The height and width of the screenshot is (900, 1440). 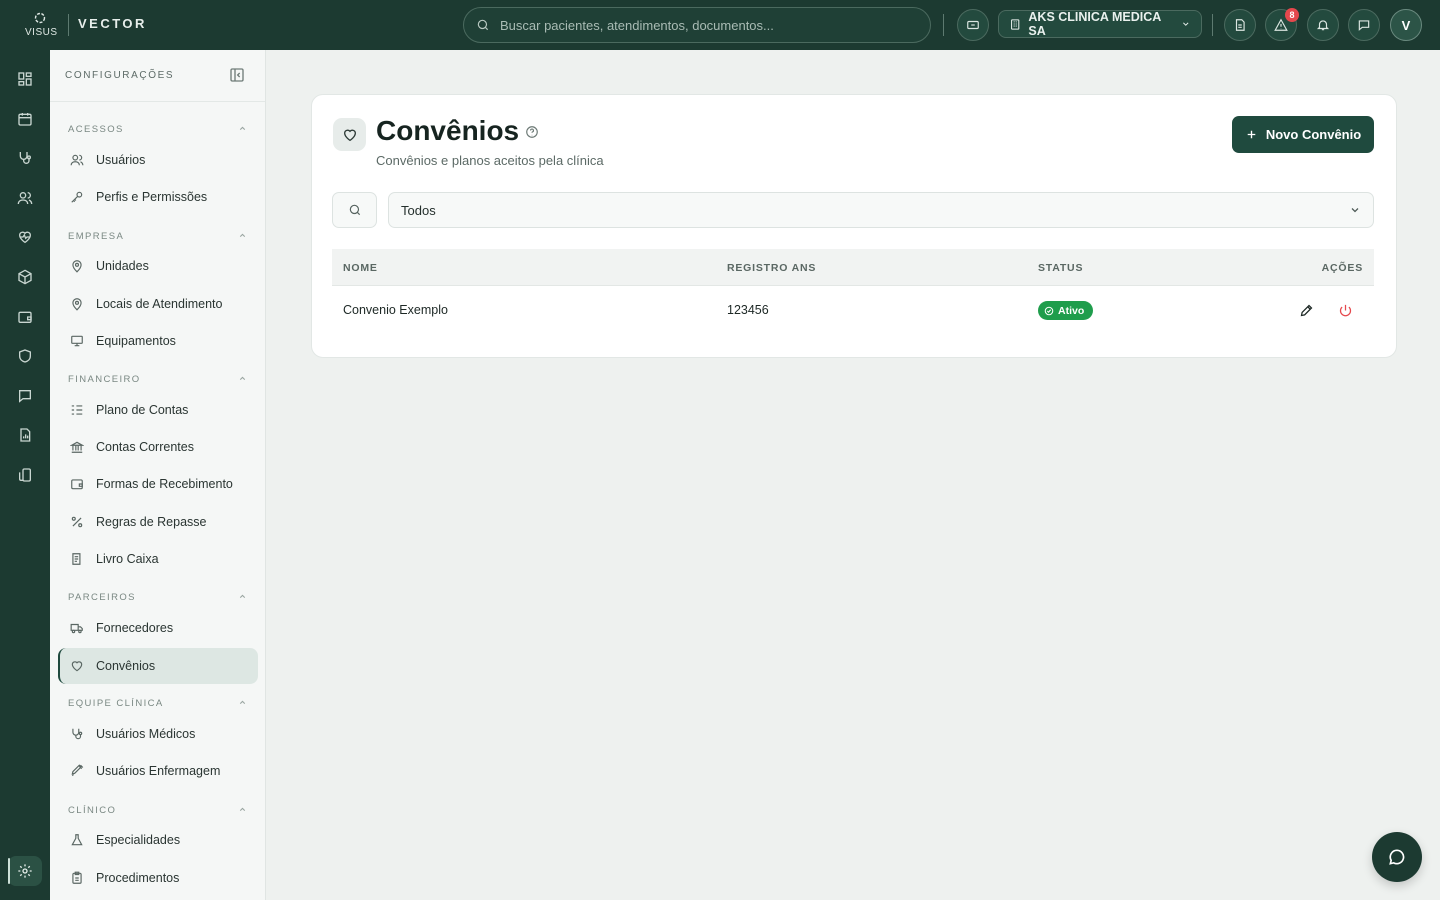 I want to click on global-search, so click(x=697, y=25).